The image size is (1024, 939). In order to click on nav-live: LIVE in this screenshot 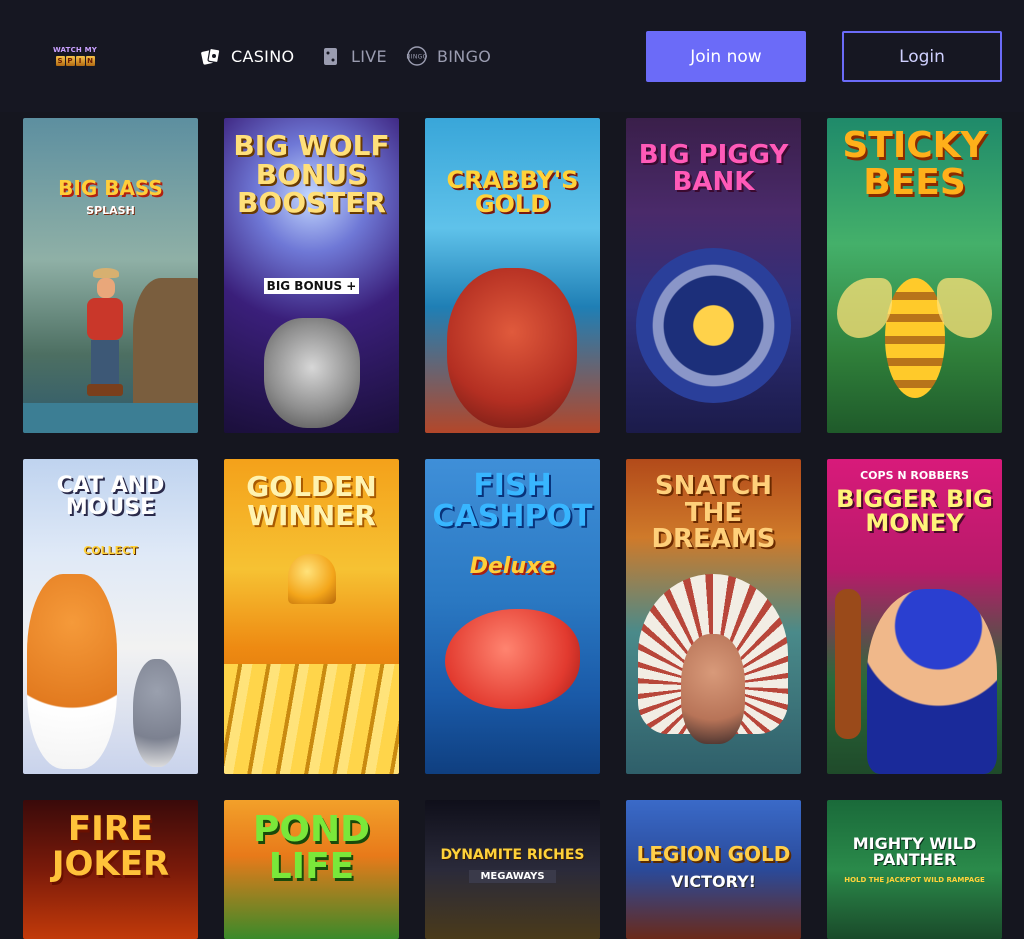, I will do `click(353, 56)`.